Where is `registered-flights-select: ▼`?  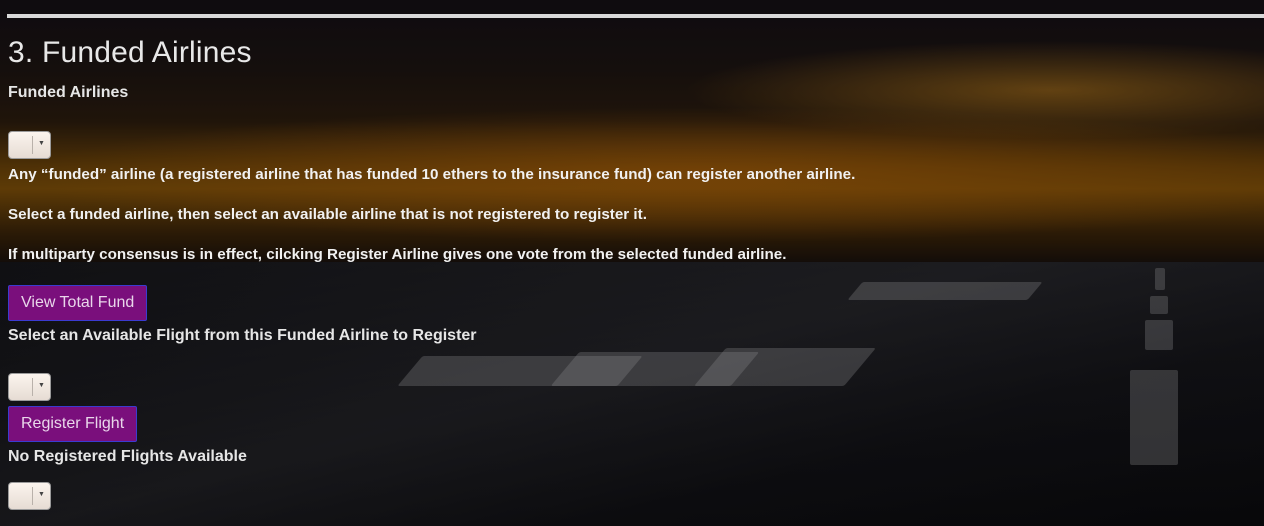 registered-flights-select: ▼ is located at coordinates (29, 496).